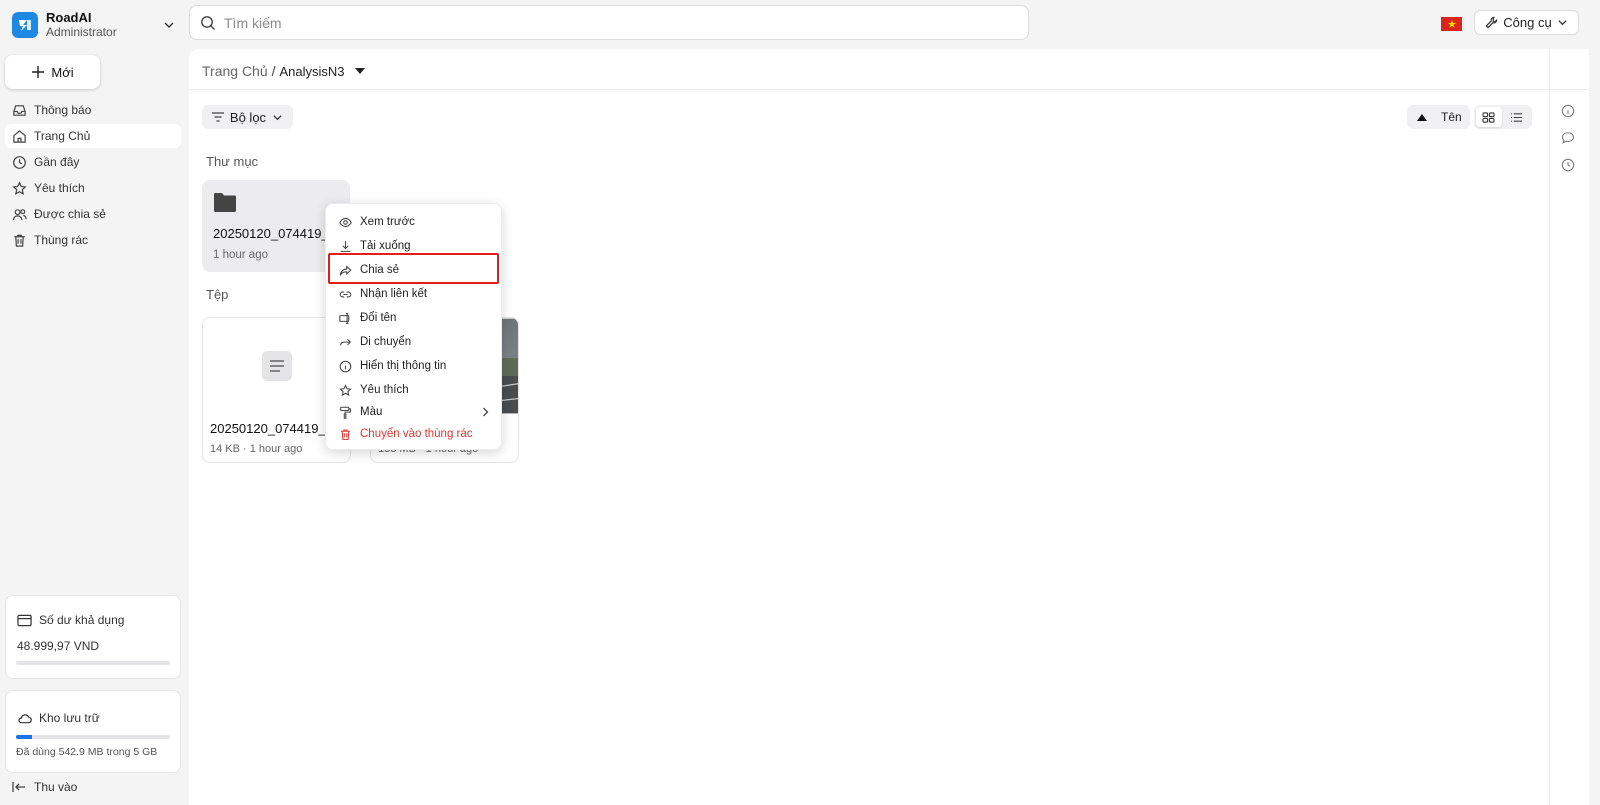 This screenshot has width=1600, height=805. Describe the element at coordinates (93, 737) in the screenshot. I see `storage-progress-bar` at that location.